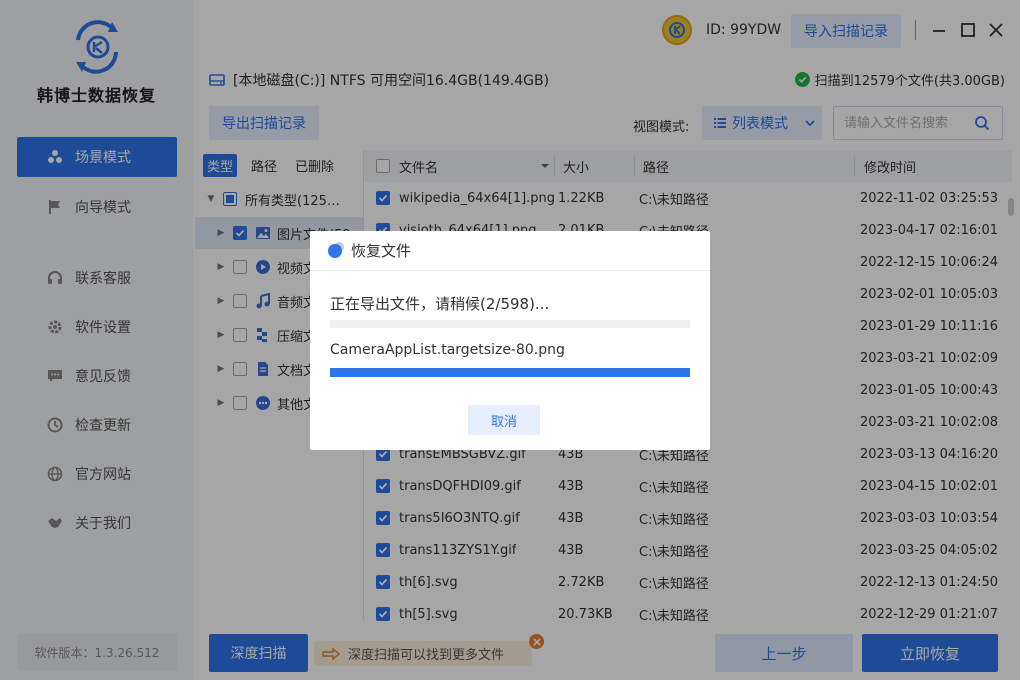 The height and width of the screenshot is (680, 1020). Describe the element at coordinates (510, 251) in the screenshot. I see `dialog-header: 恢复文件` at that location.